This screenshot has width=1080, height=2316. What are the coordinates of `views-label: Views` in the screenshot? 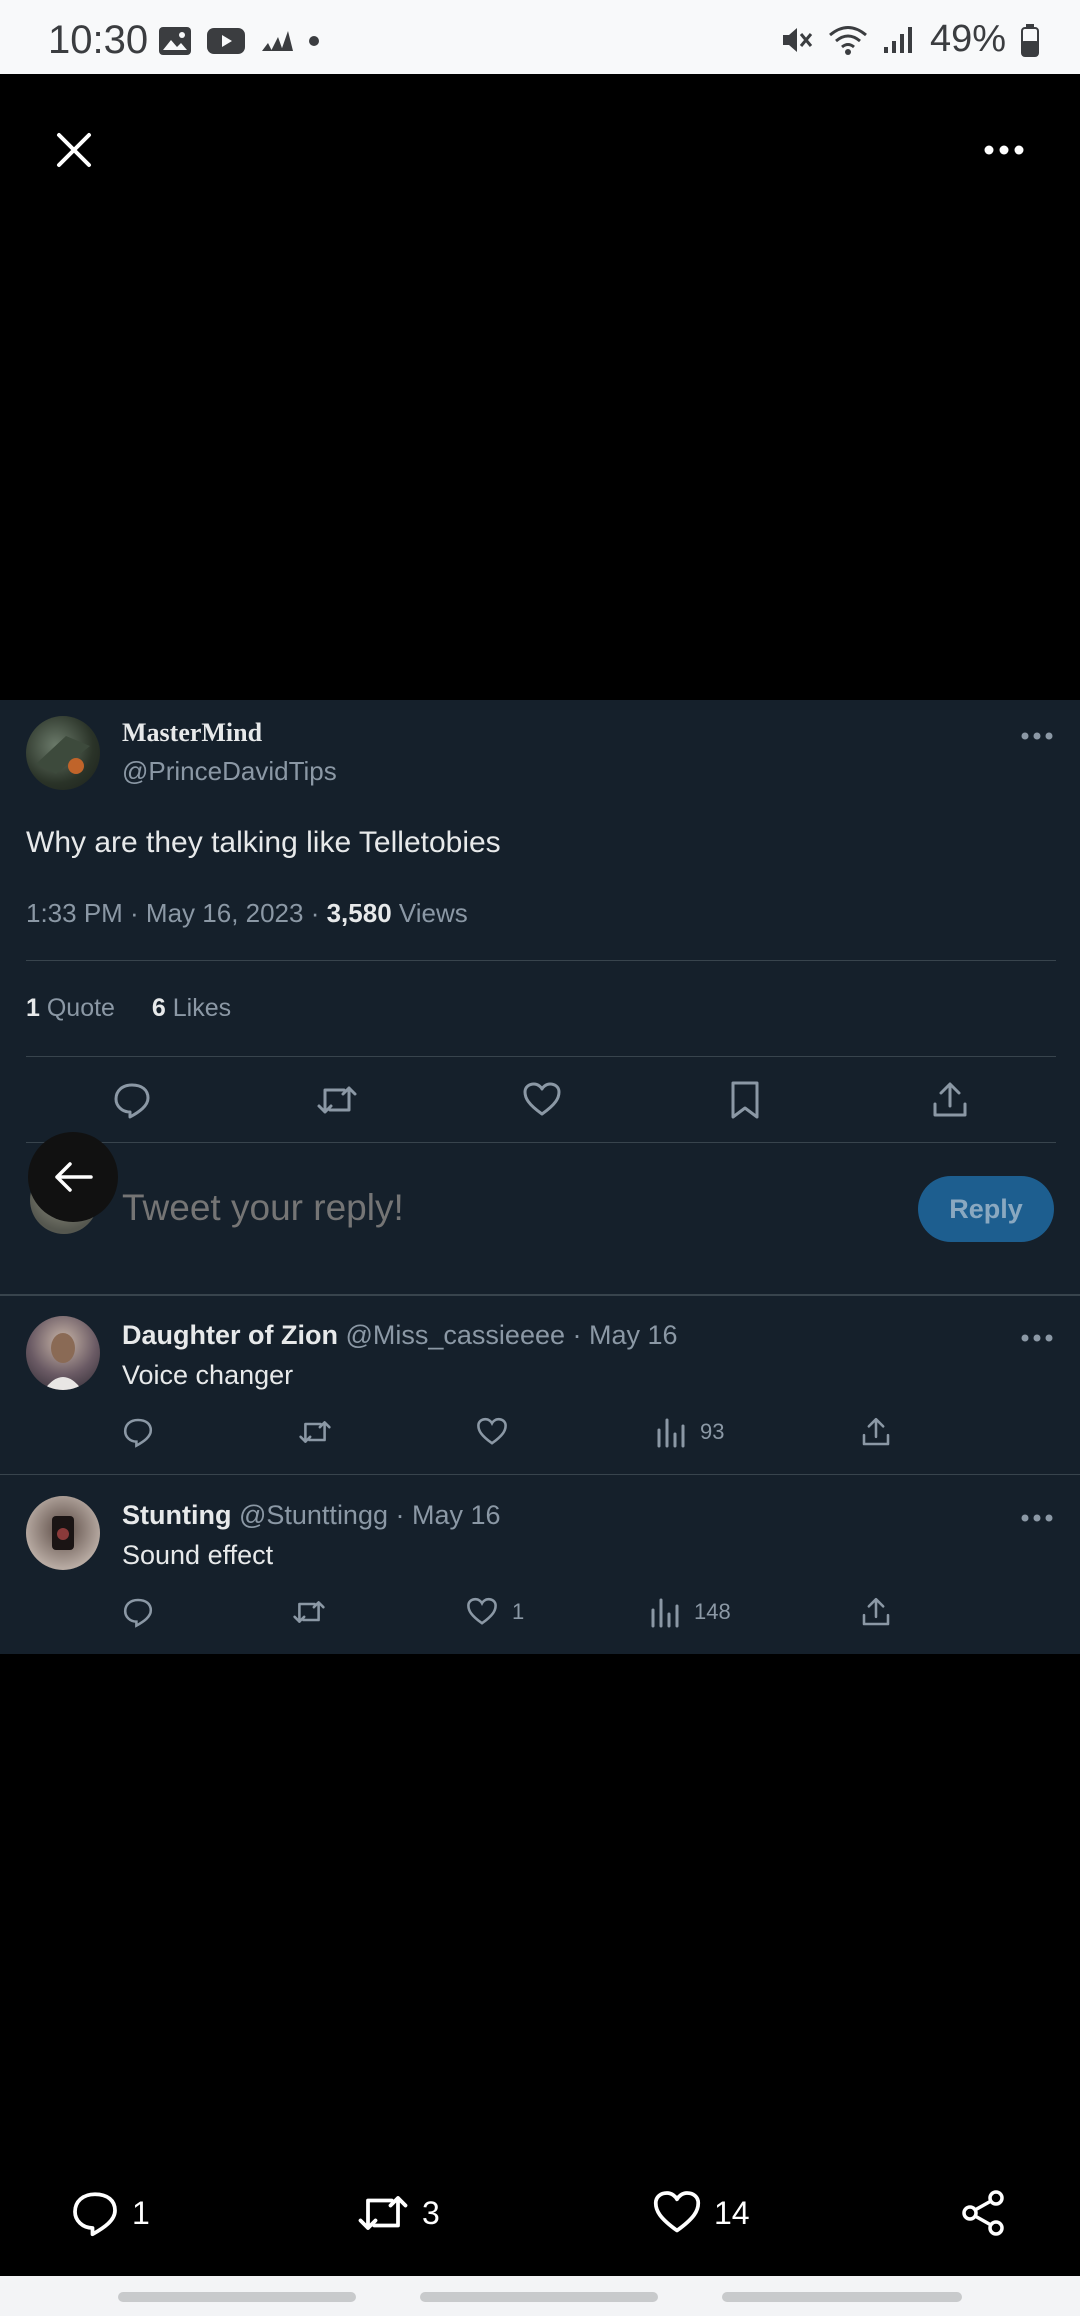 It's located at (429, 913).